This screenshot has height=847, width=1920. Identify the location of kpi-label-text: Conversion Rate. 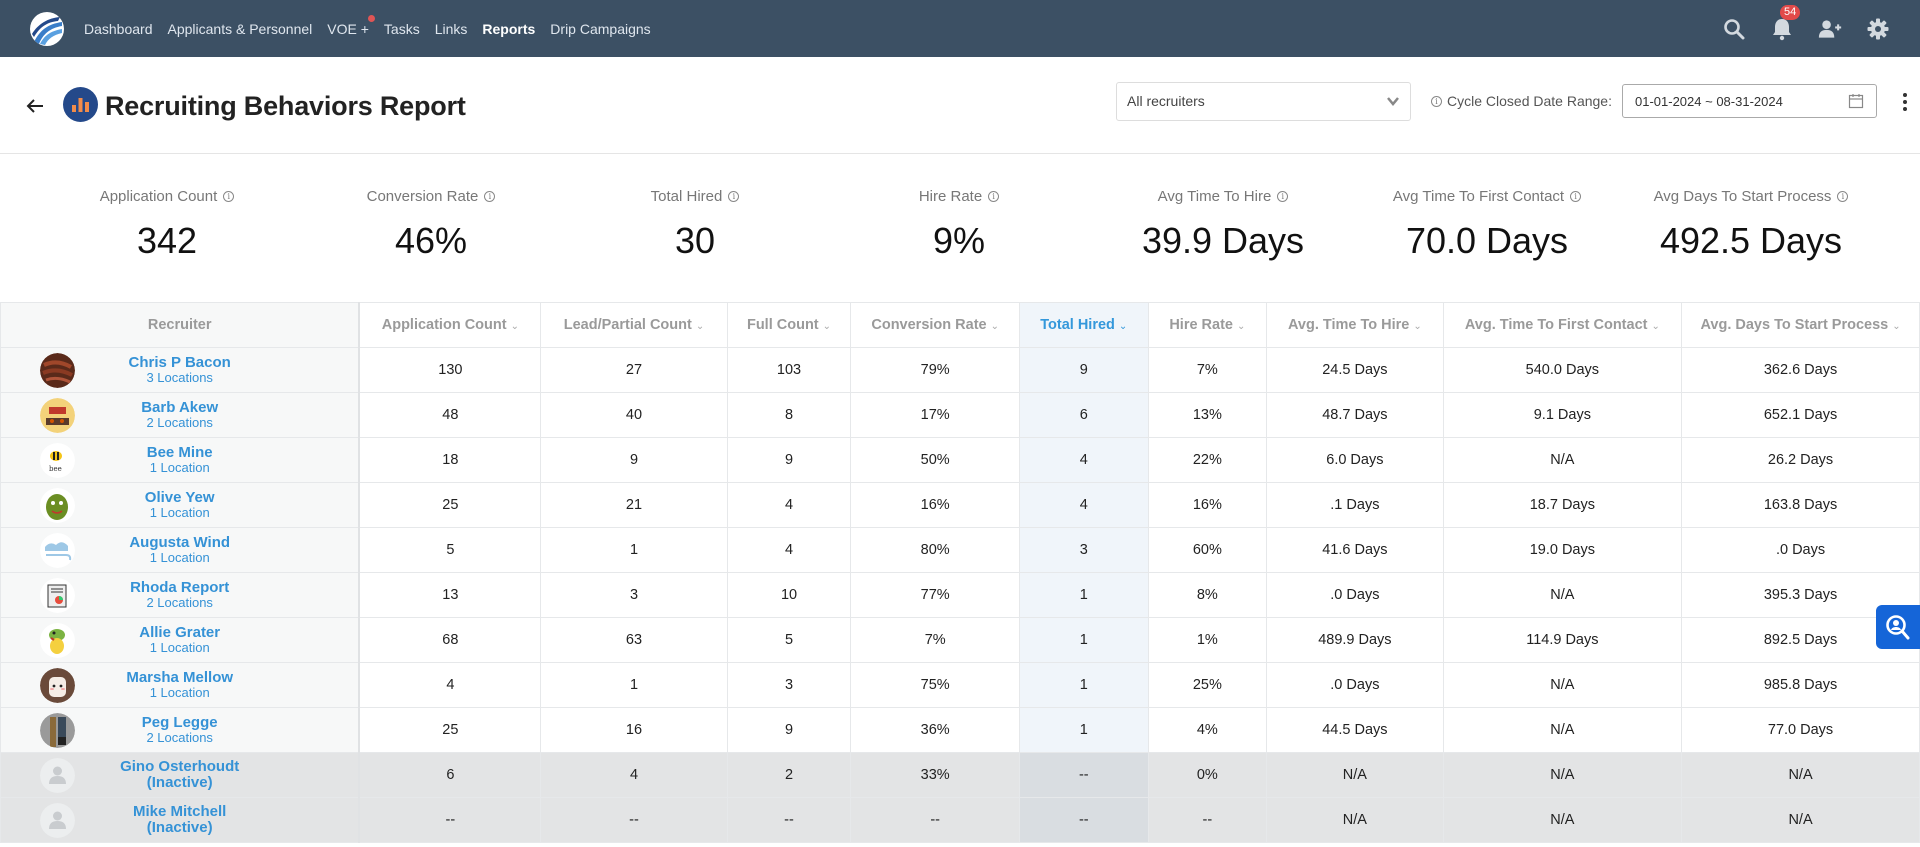
(422, 196).